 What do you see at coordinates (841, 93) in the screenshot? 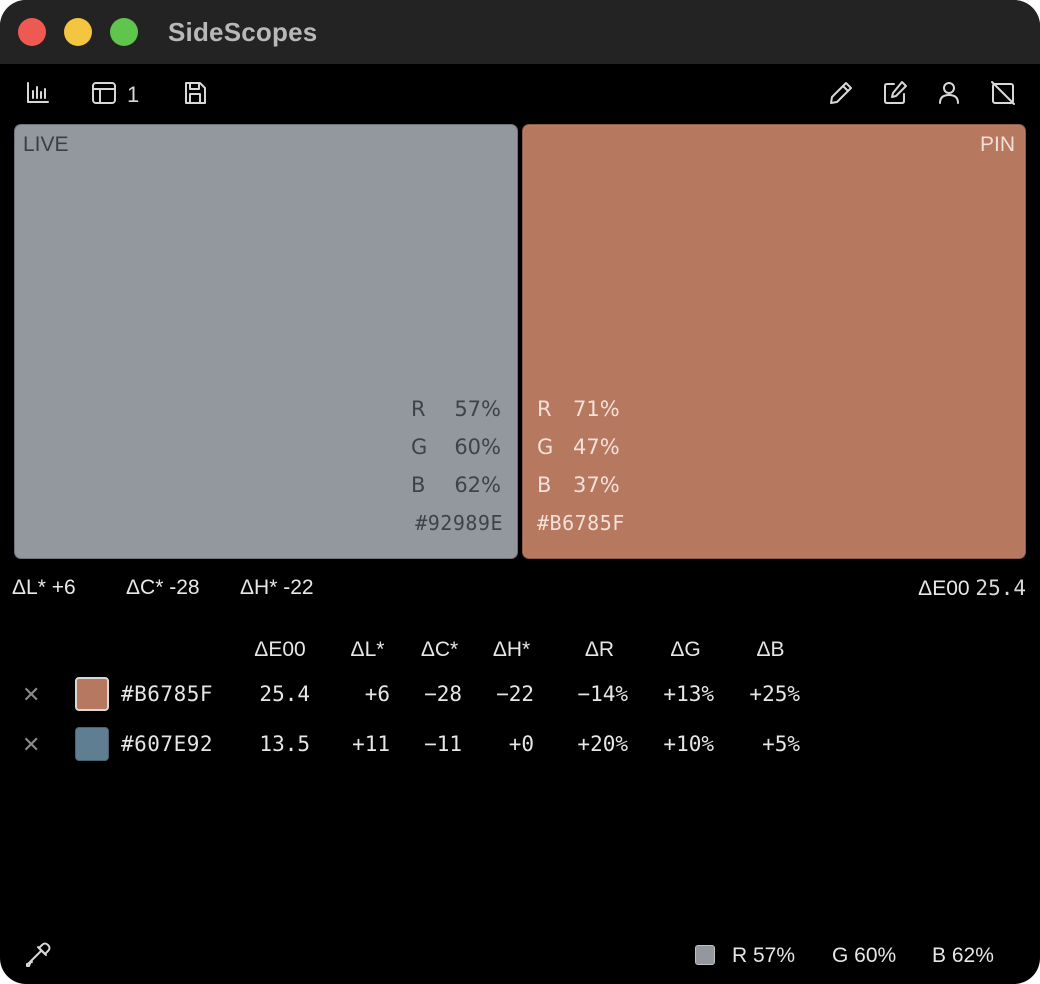
I see `pencil-icon` at bounding box center [841, 93].